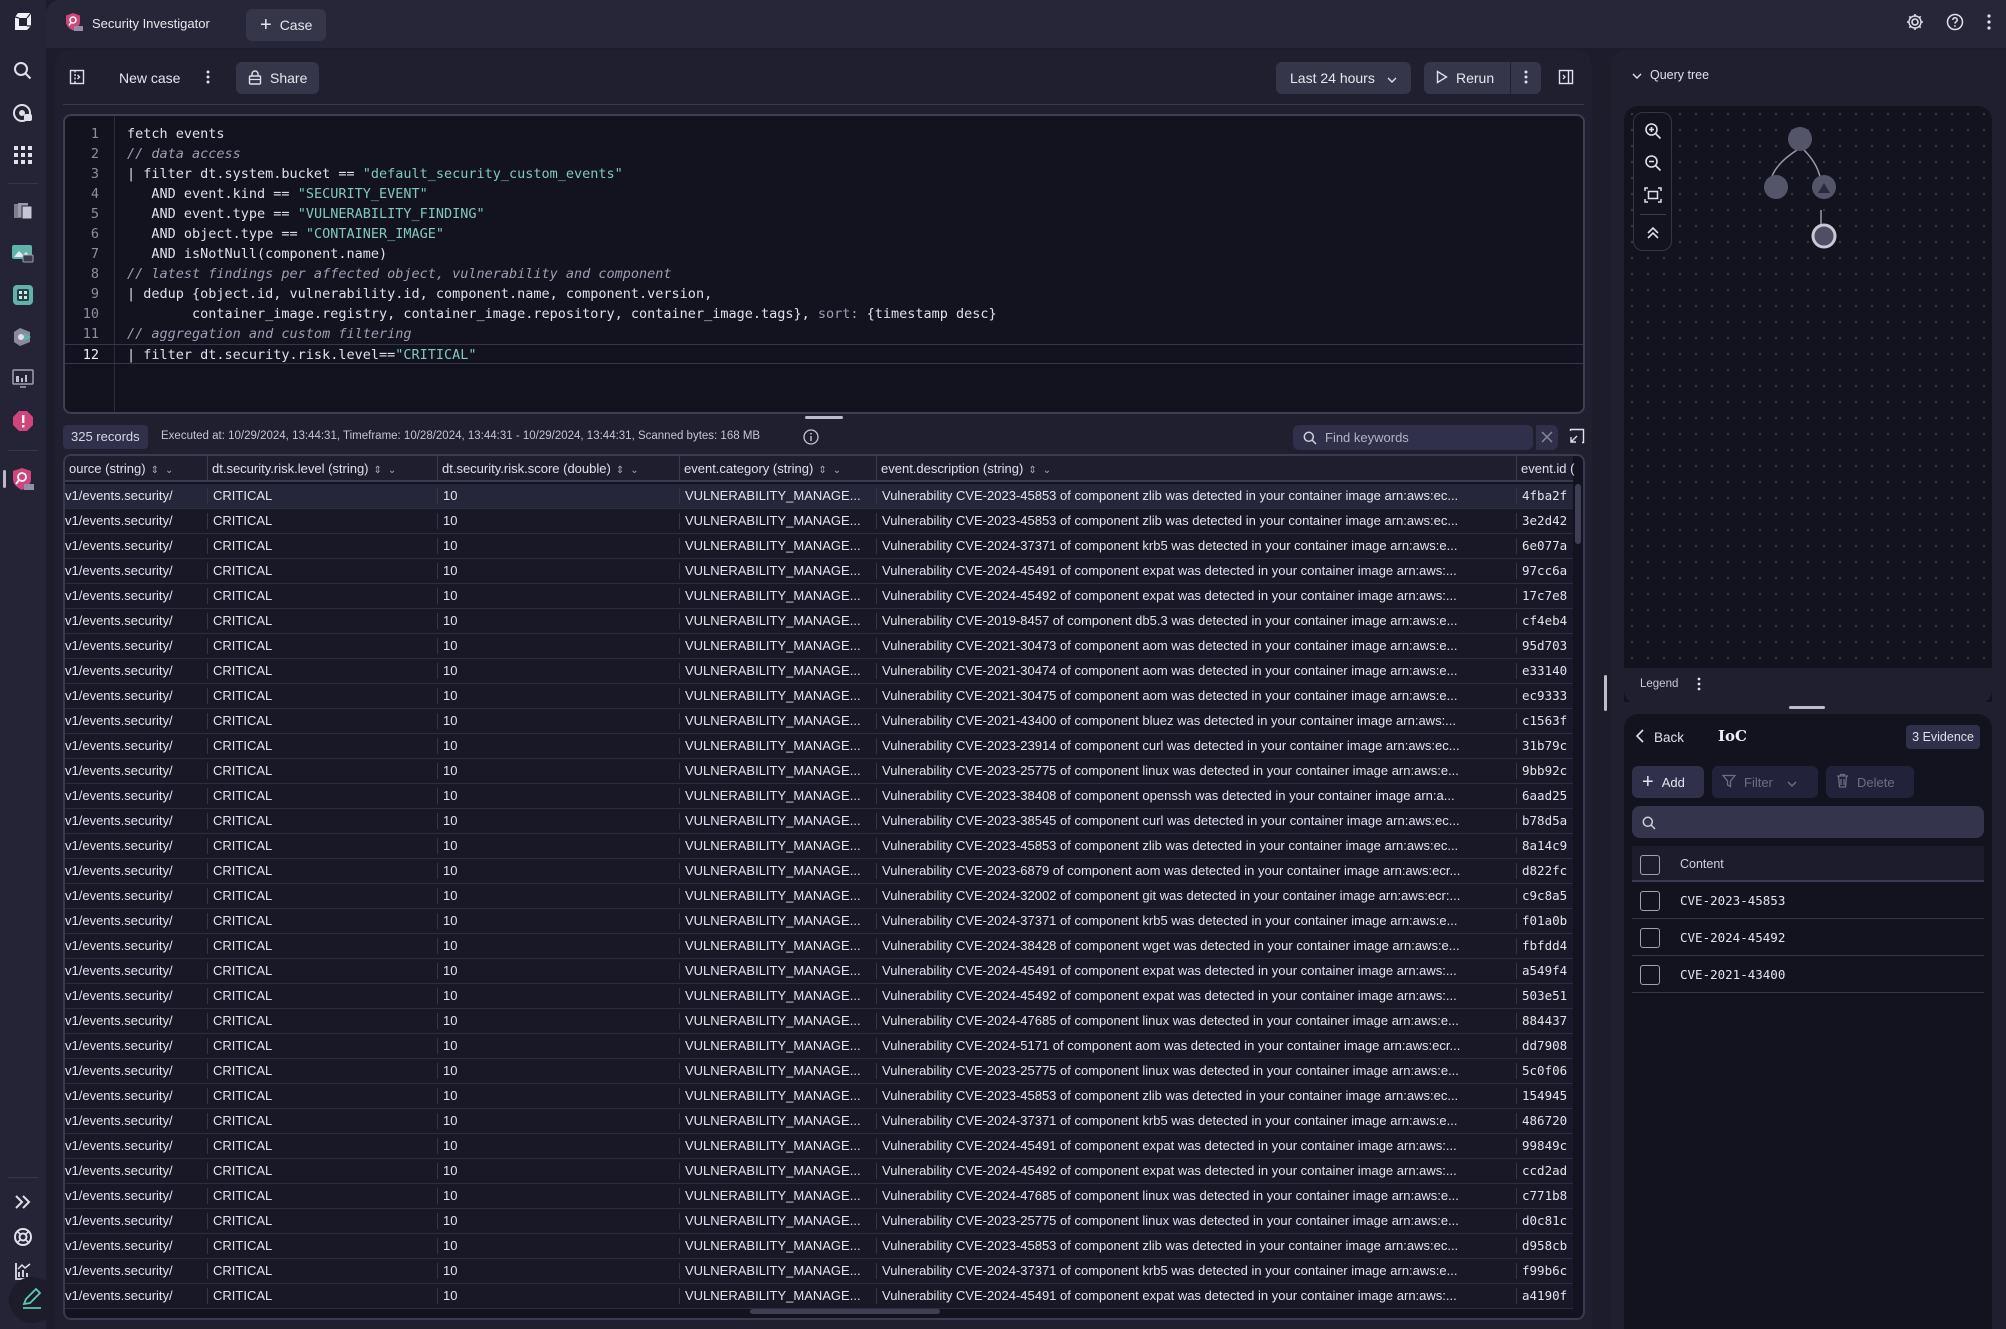 The image size is (2006, 1329). What do you see at coordinates (1549, 469) in the screenshot?
I see `column-header: event.id (` at bounding box center [1549, 469].